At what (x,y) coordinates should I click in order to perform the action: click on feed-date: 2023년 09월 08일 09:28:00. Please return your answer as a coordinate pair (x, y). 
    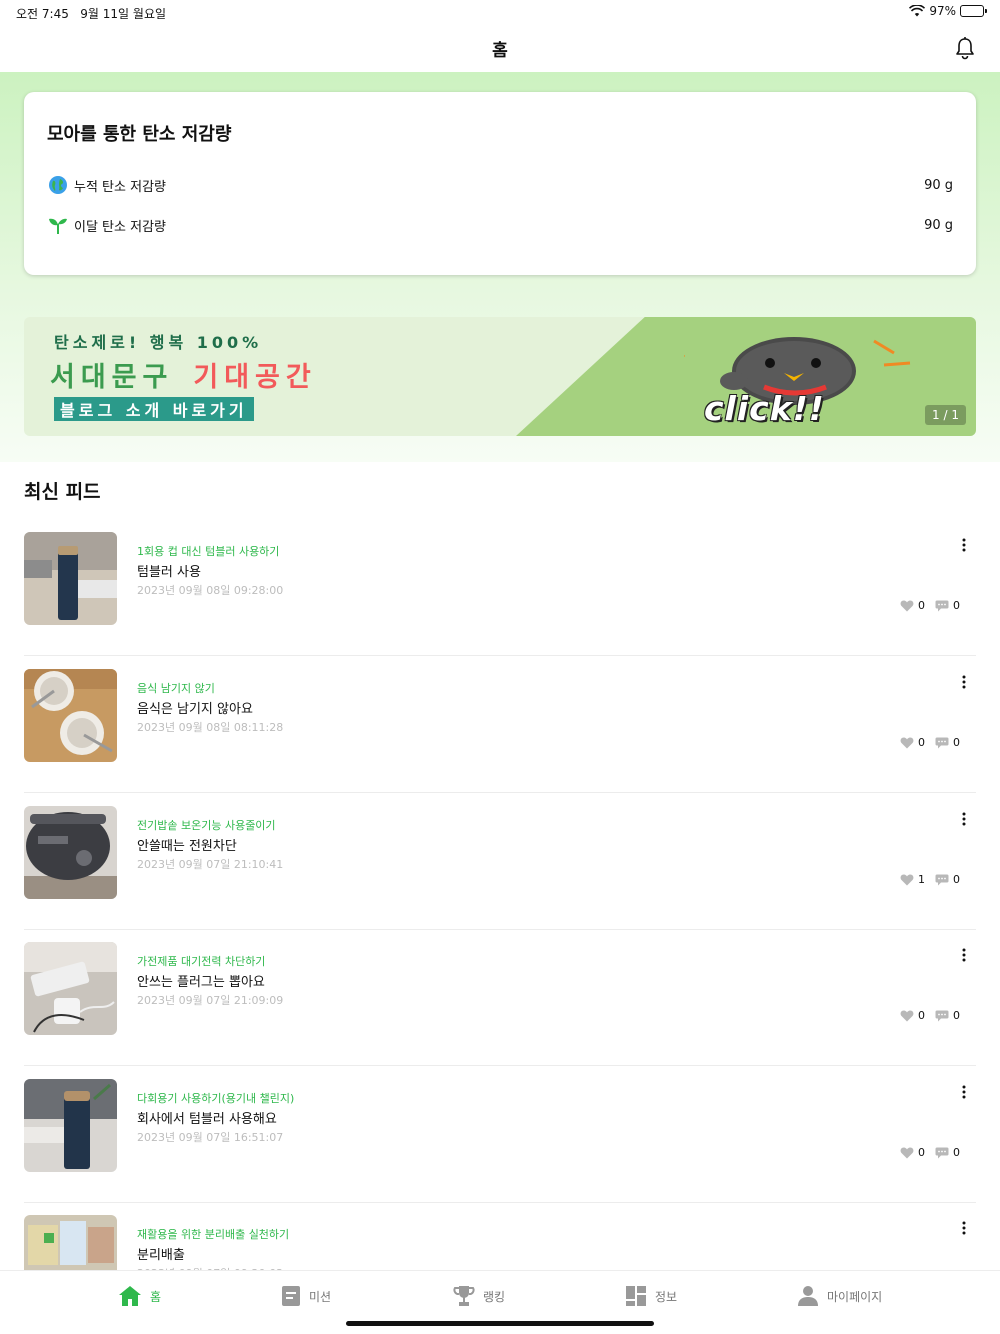
    Looking at the image, I should click on (210, 590).